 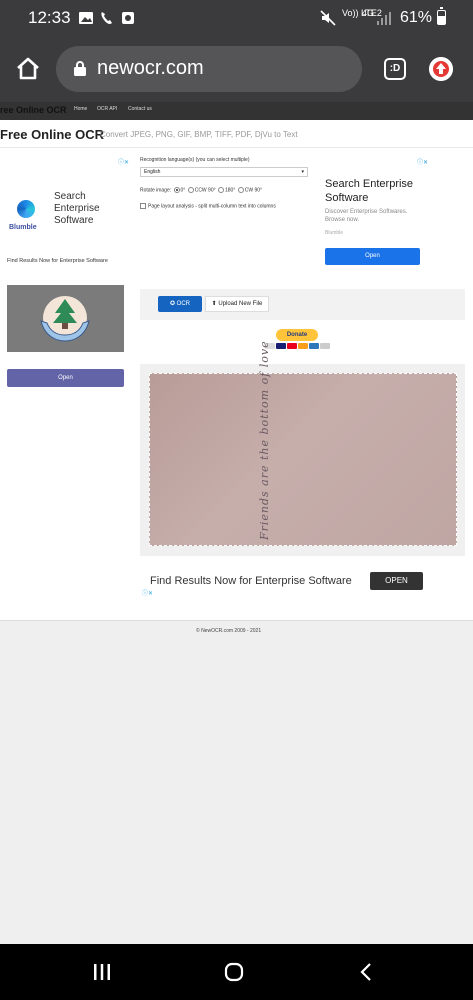 What do you see at coordinates (292, 346) in the screenshot?
I see `card-mastercard-icon` at bounding box center [292, 346].